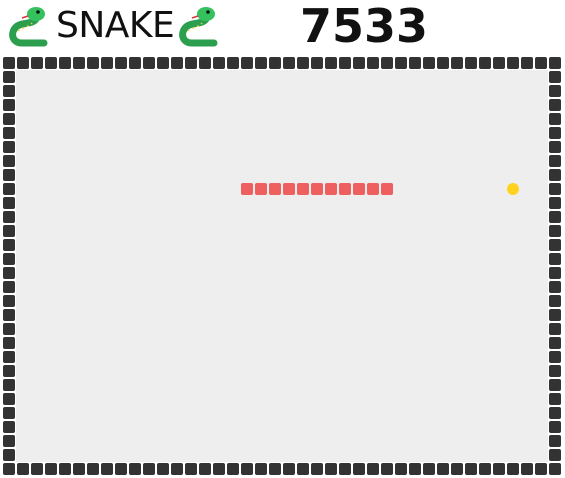 The image size is (565, 478). Describe the element at coordinates (513, 189) in the screenshot. I see `food-pellet` at that location.